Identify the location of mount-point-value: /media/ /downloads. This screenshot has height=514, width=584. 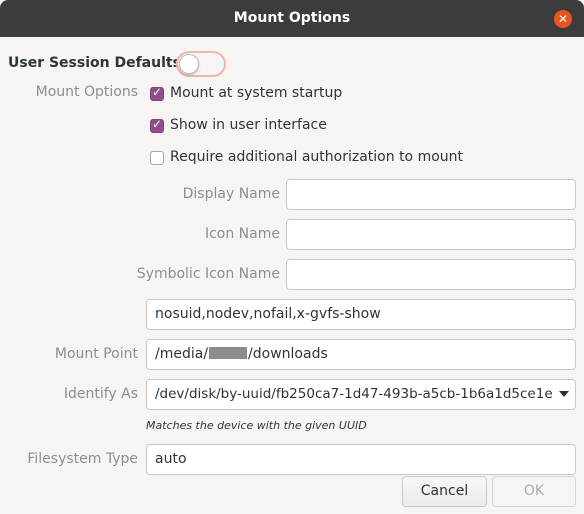
(241, 354).